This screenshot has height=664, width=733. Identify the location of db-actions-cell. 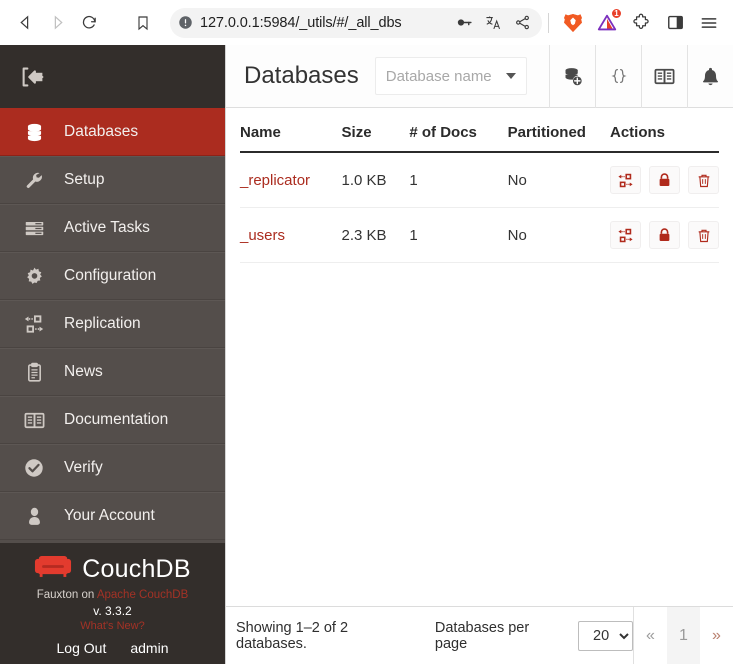
(664, 235).